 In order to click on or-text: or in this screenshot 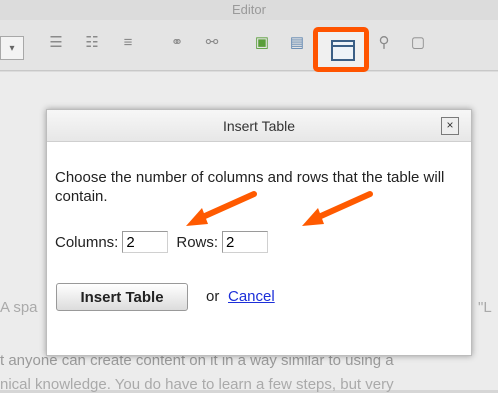, I will do `click(213, 296)`.